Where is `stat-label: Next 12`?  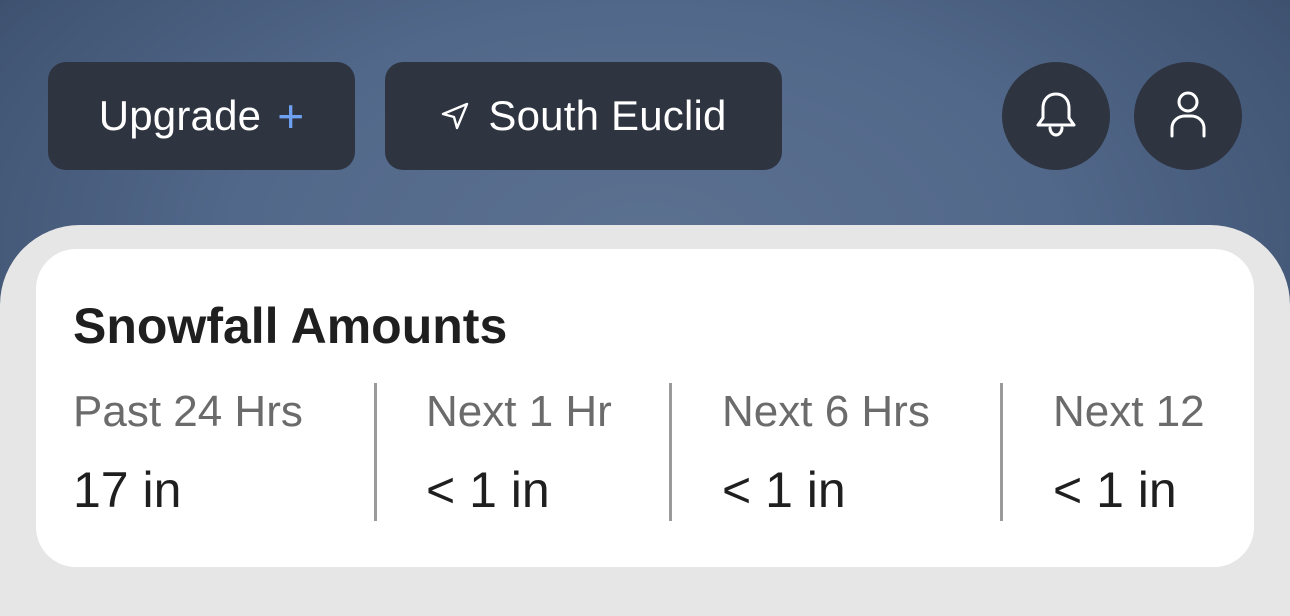 stat-label: Next 12 is located at coordinates (1129, 411).